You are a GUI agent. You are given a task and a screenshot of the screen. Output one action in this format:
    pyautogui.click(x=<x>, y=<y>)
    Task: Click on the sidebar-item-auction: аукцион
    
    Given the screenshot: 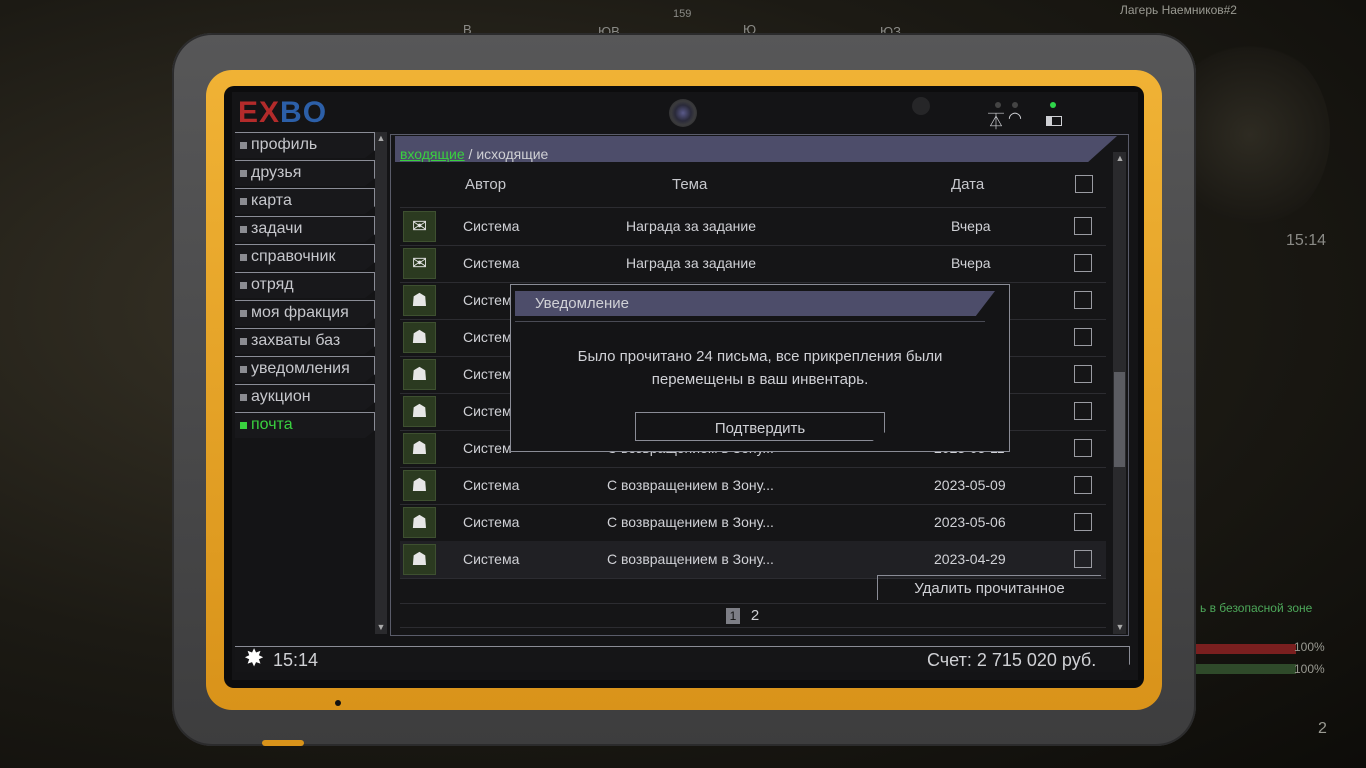 What is the action you would take?
    pyautogui.click(x=305, y=397)
    